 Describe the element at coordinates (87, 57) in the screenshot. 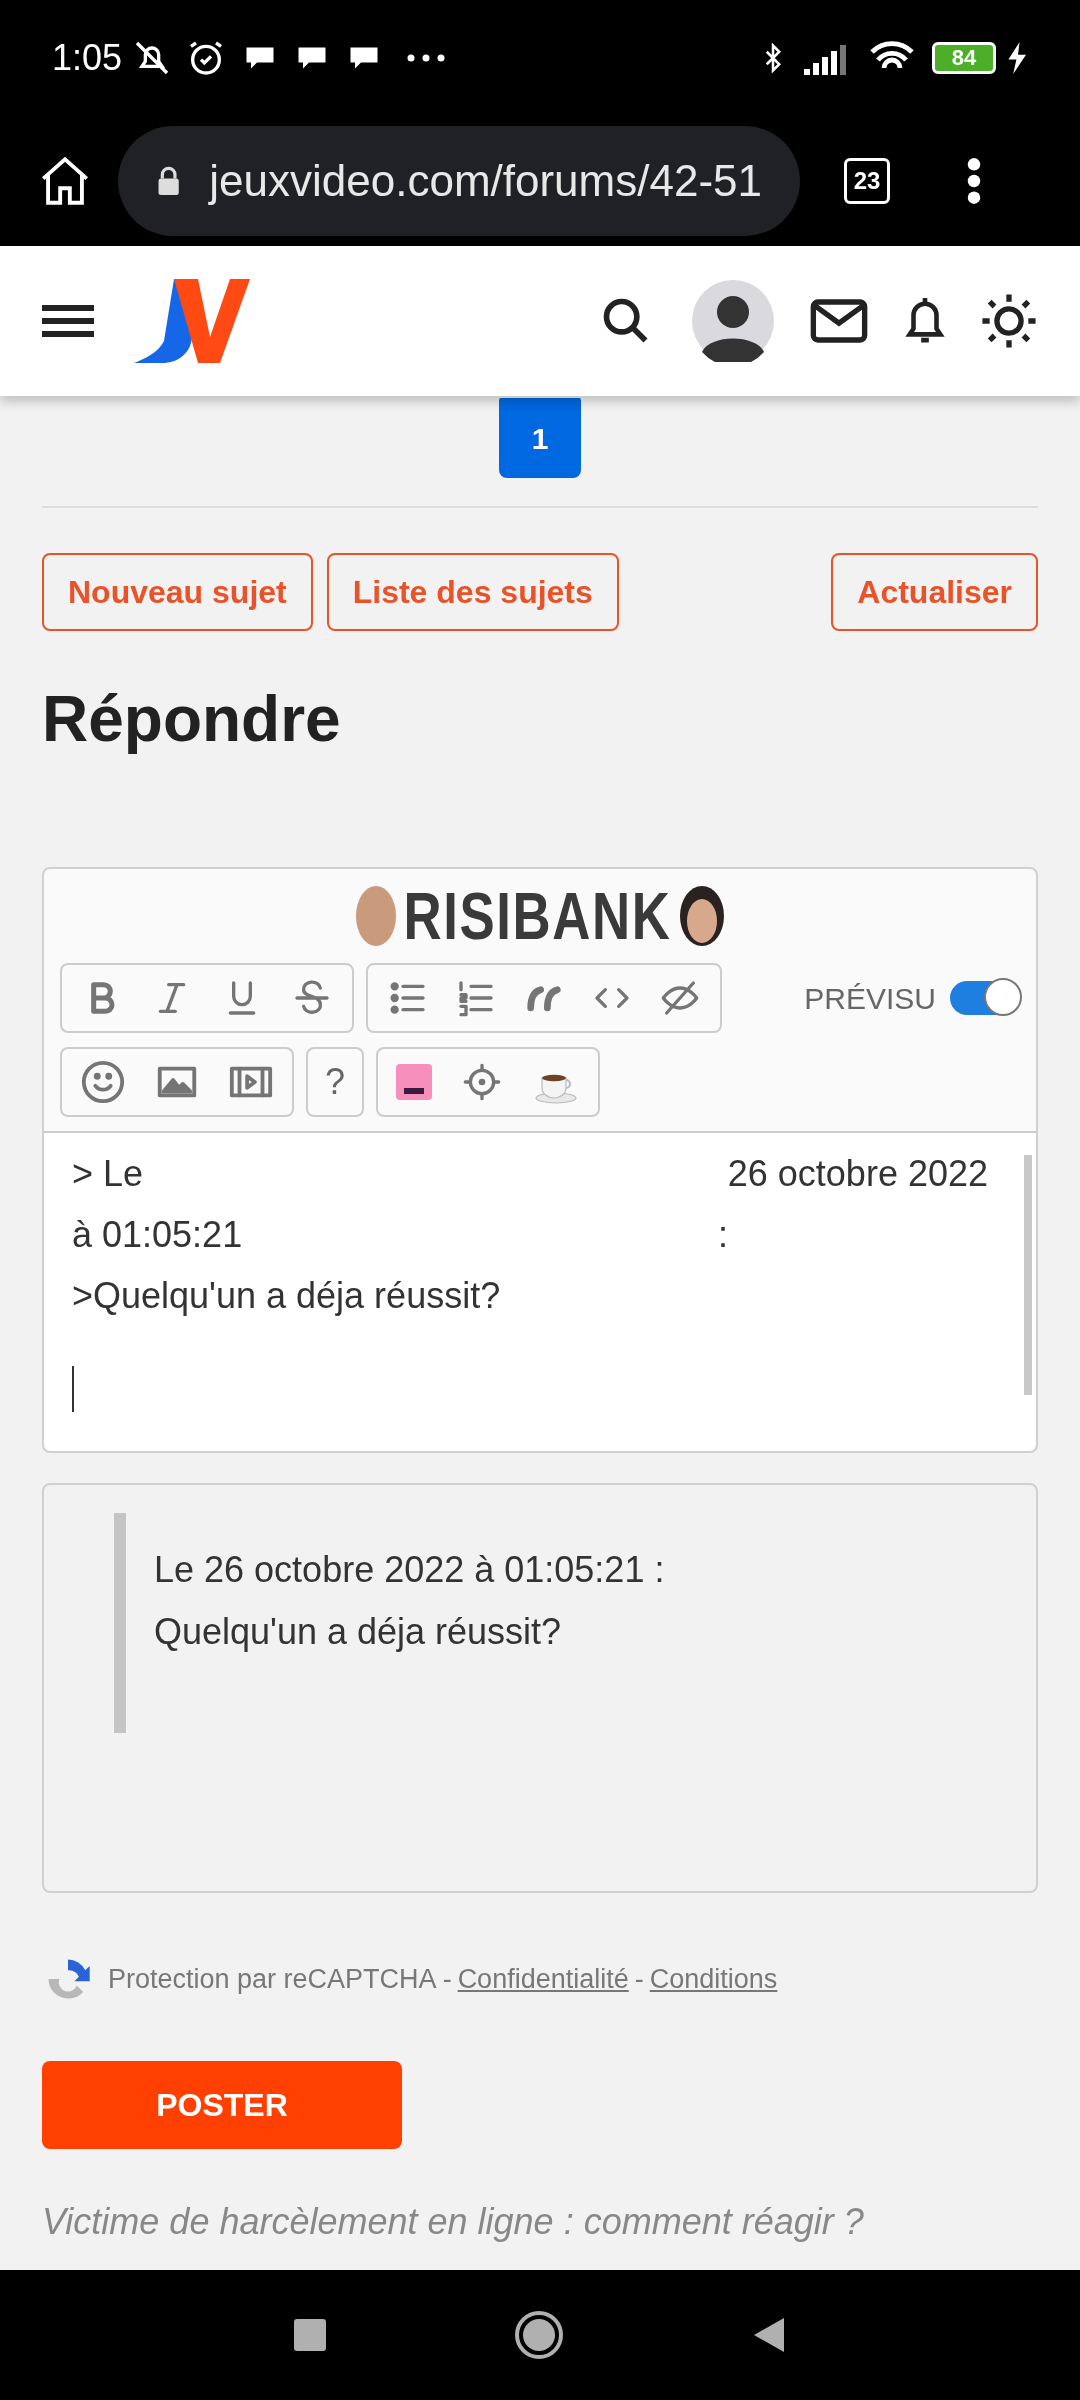

I see `clock: 1:05` at that location.